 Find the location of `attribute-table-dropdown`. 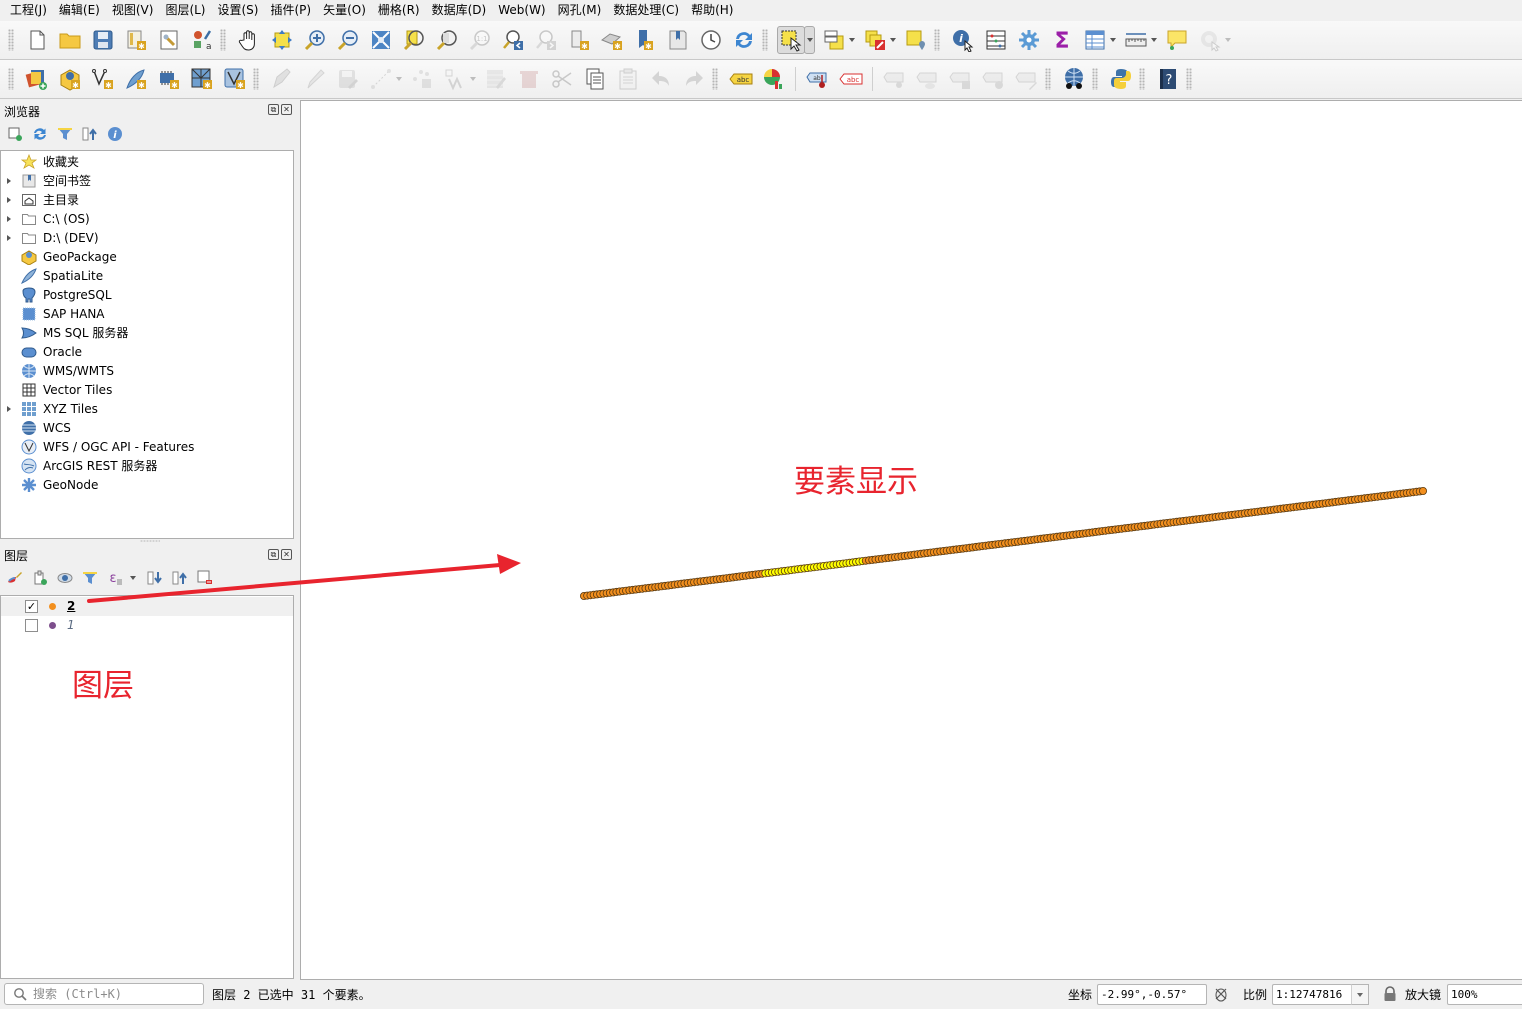

attribute-table-dropdown is located at coordinates (1113, 40).